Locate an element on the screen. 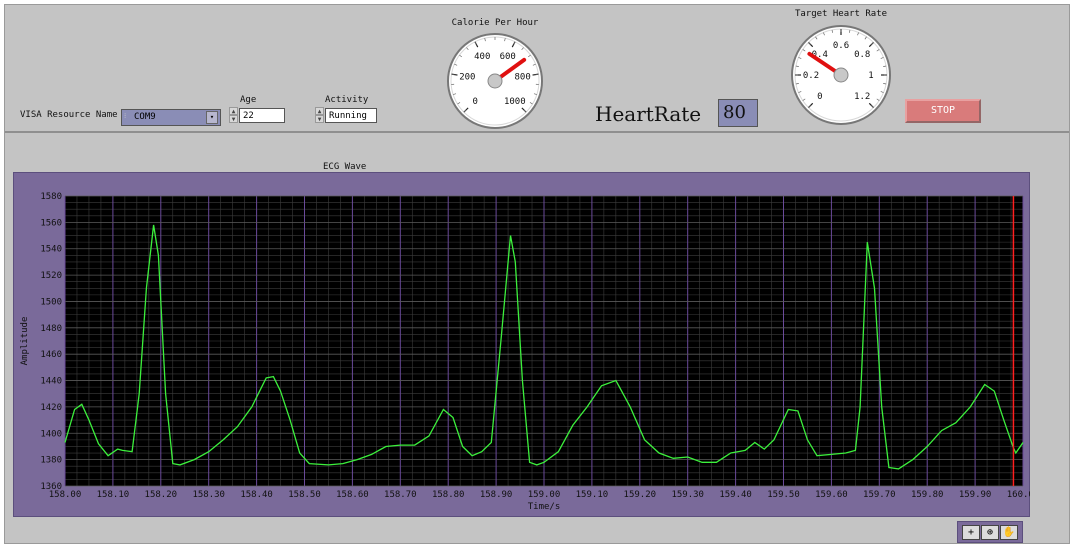  x-tick-label: 159.40 is located at coordinates (735, 495).